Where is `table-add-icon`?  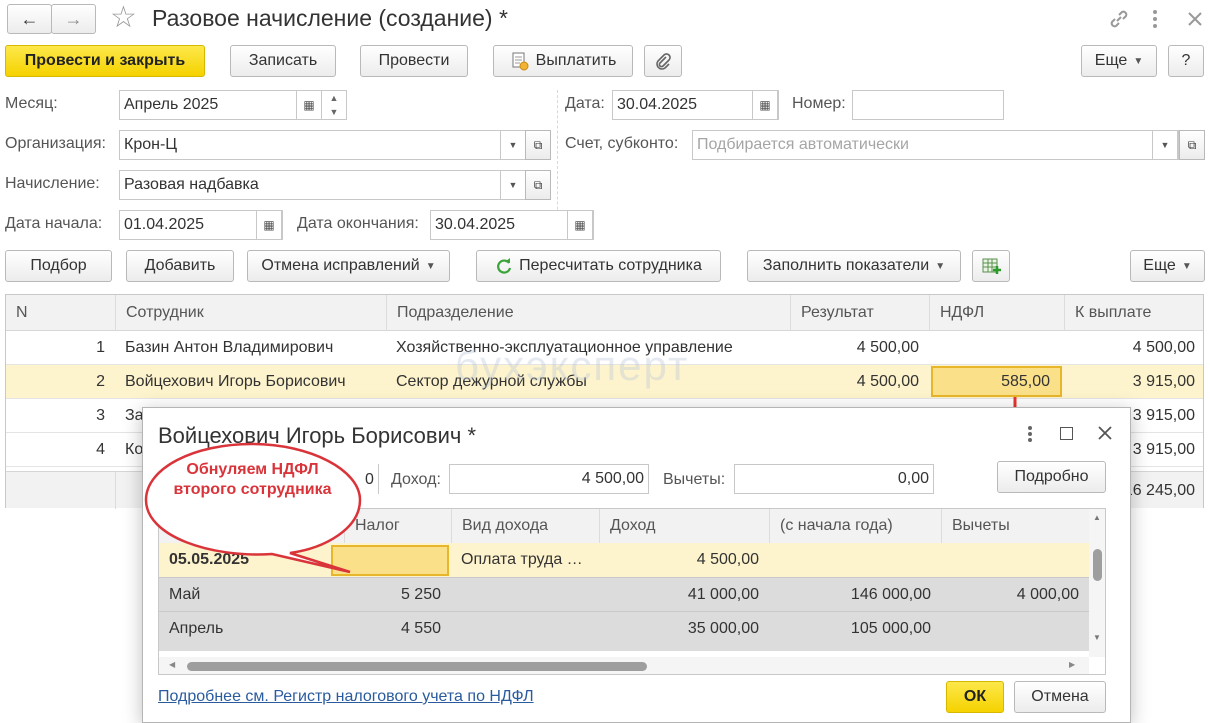
table-add-icon is located at coordinates (991, 266).